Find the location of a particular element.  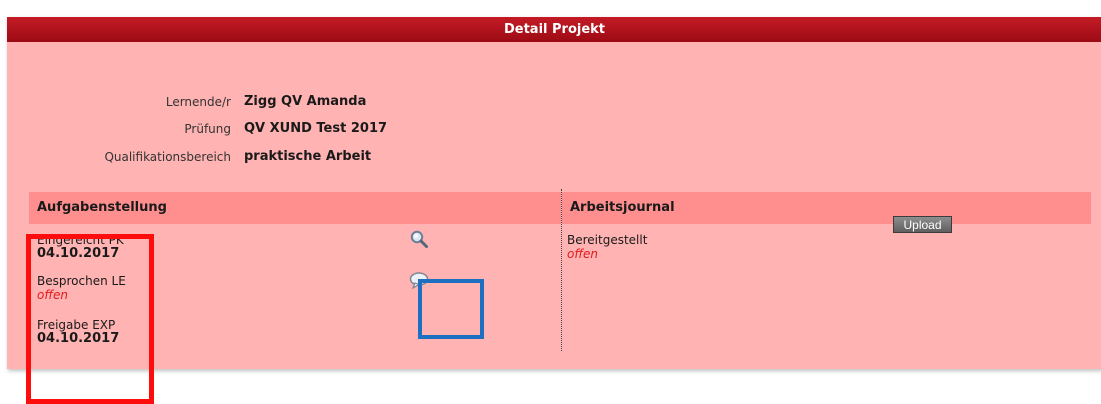

arbeitsjournal-header: Arbeitsjournal is located at coordinates (826, 208).